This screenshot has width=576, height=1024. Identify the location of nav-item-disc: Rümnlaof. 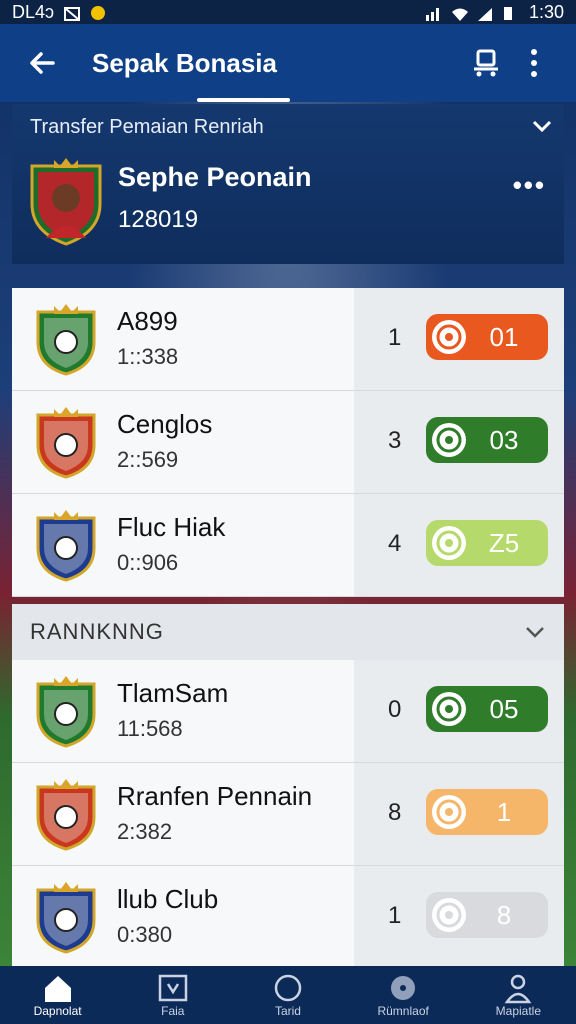
(403, 995).